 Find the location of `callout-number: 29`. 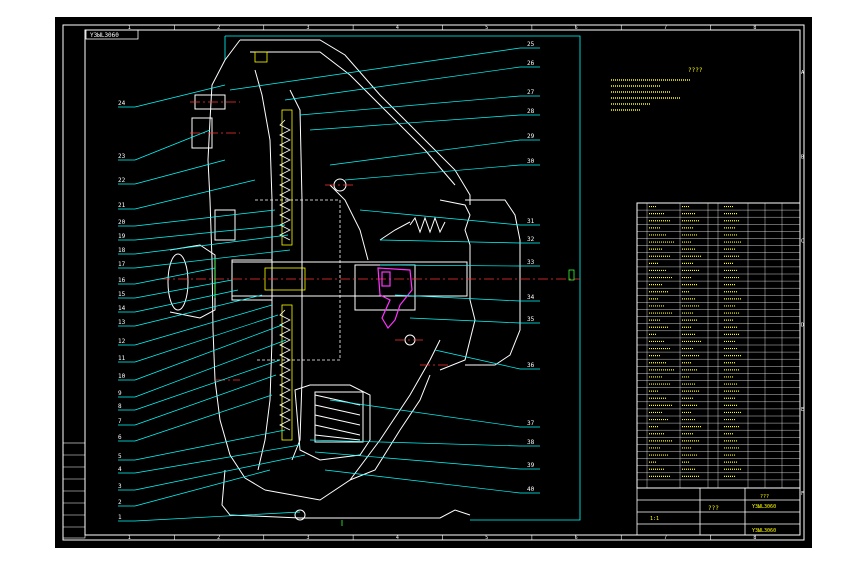

callout-number: 29 is located at coordinates (531, 136).